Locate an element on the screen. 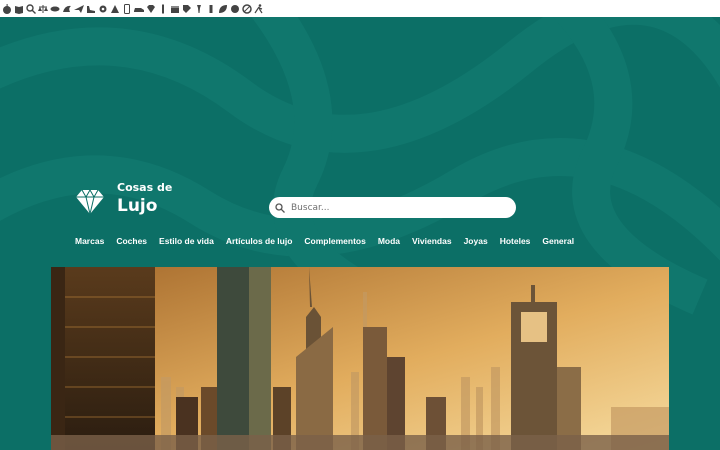 The image size is (720, 450). nav-item-coches: Coches is located at coordinates (131, 241).